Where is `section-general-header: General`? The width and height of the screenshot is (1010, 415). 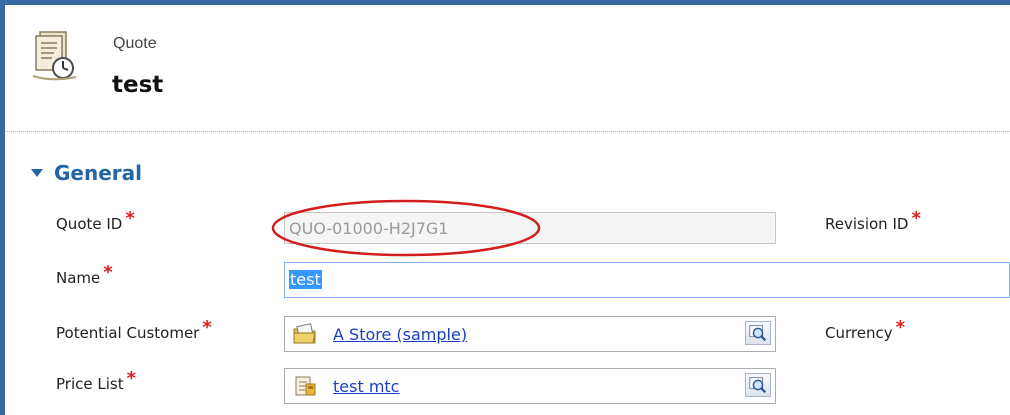 section-general-header: General is located at coordinates (86, 173).